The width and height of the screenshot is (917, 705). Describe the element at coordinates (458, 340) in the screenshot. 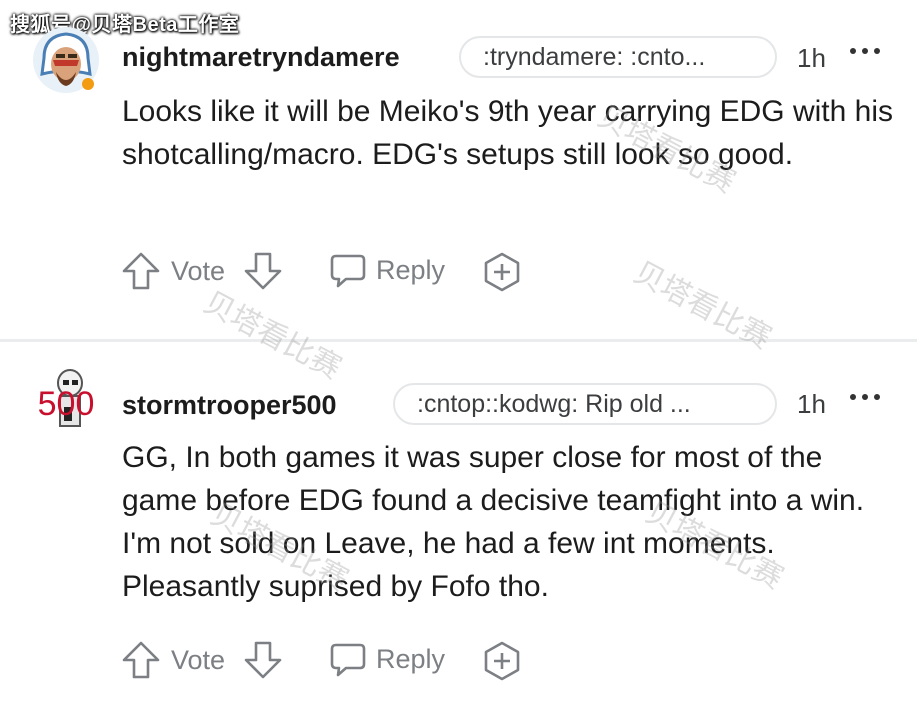

I see `comment-divider` at that location.